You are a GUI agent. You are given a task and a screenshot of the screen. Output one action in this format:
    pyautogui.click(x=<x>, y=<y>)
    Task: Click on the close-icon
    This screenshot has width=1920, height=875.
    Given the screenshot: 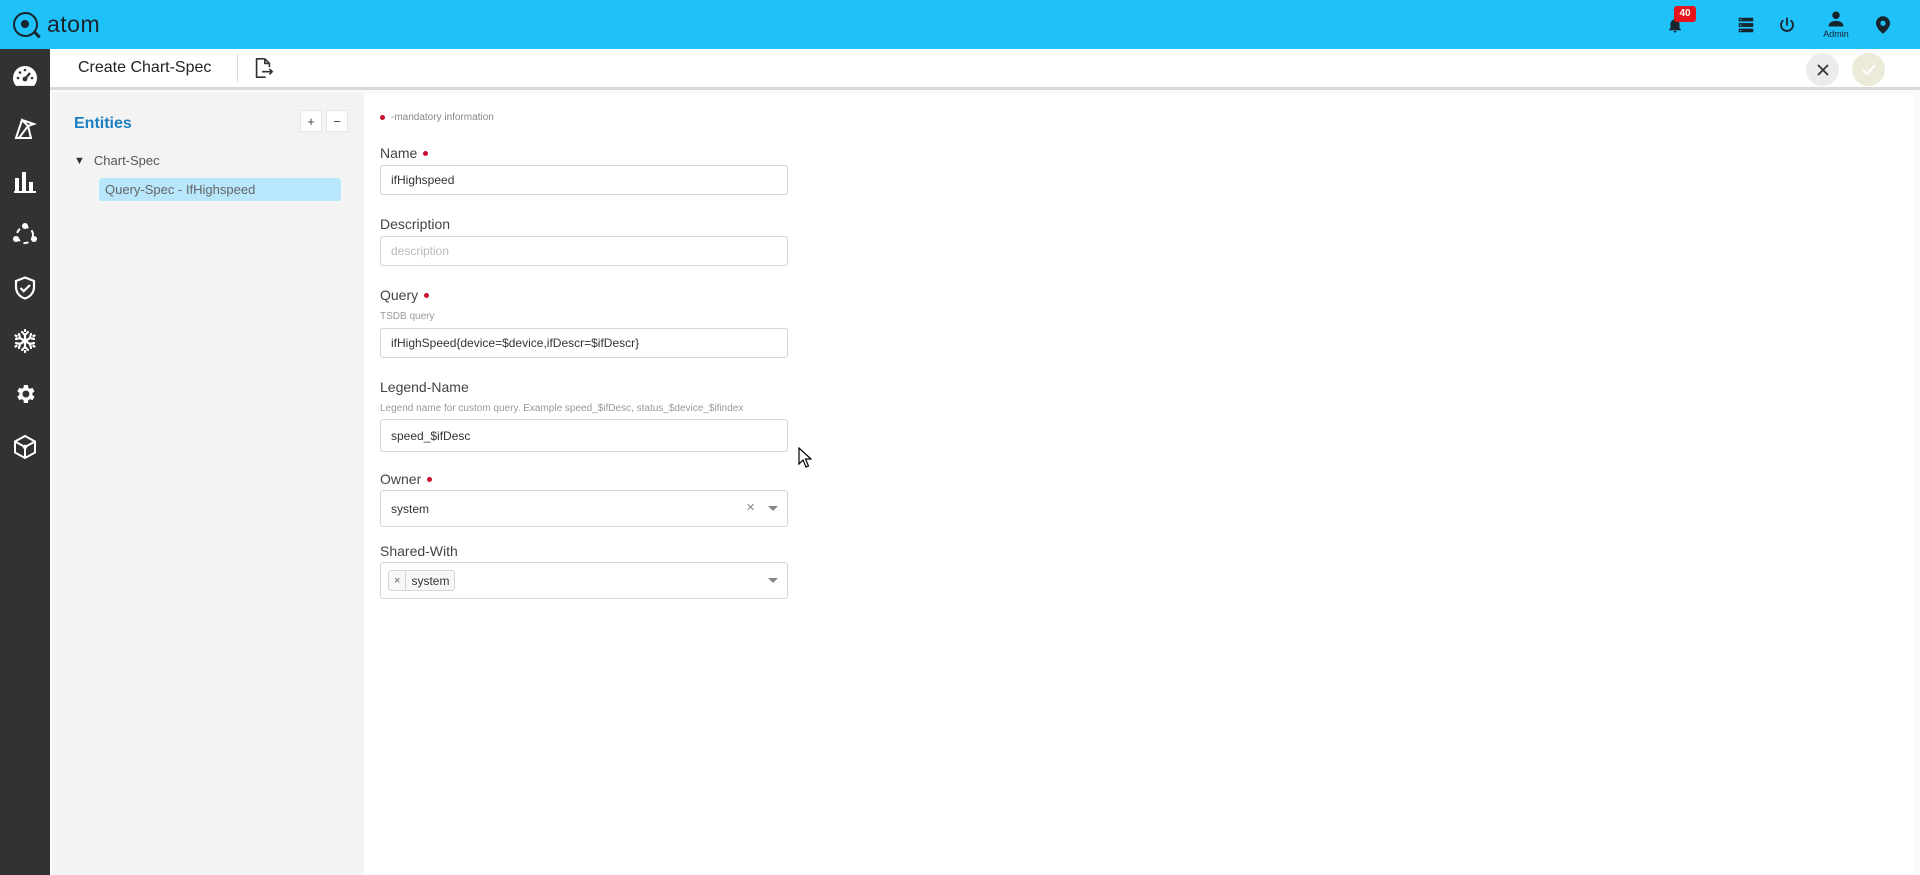 What is the action you would take?
    pyautogui.click(x=1822, y=69)
    